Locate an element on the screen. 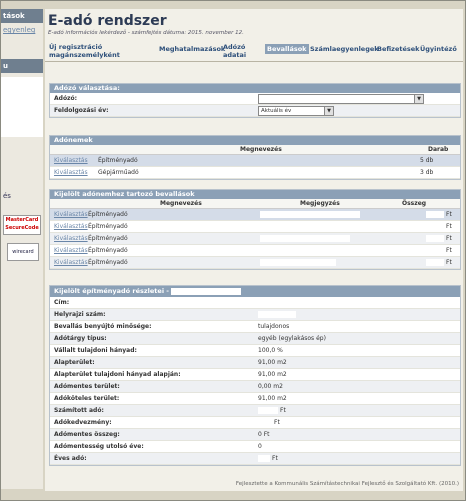 The width and height of the screenshot is (466, 501). detail-row: Adókedvezmény: Ft is located at coordinates (255, 423).